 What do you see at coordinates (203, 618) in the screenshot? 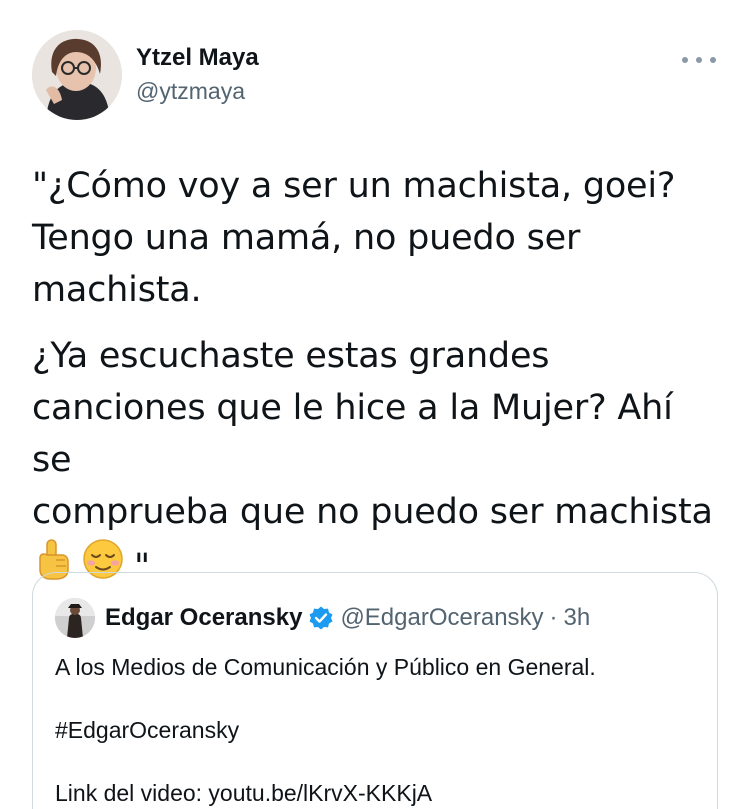
I see `quoted-author-display-name: Edgar Oceransky` at bounding box center [203, 618].